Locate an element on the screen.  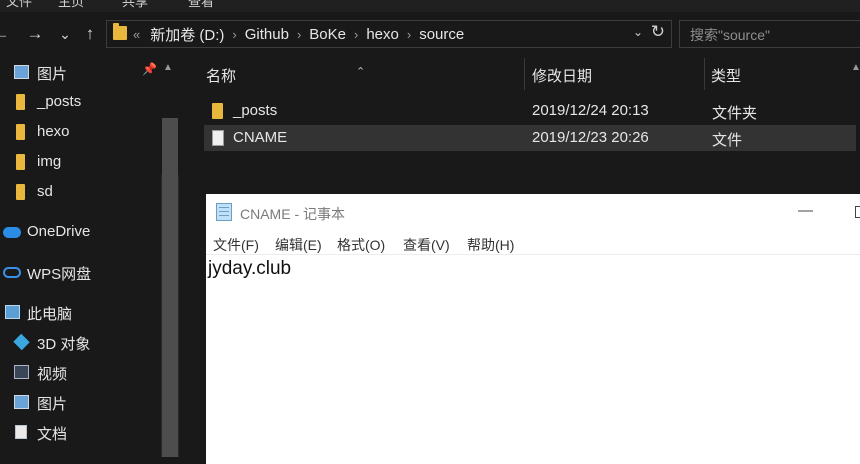
menu-view: 查看(V) is located at coordinates (426, 245).